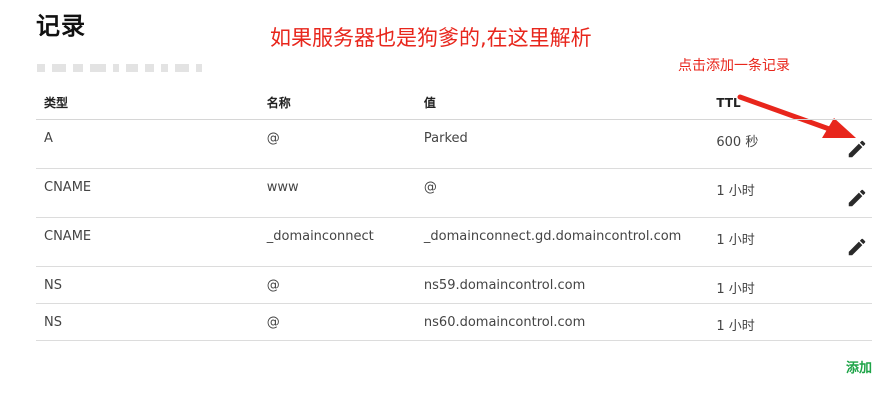 This screenshot has height=401, width=892. What do you see at coordinates (859, 366) in the screenshot?
I see `add-record-button: 添加` at bounding box center [859, 366].